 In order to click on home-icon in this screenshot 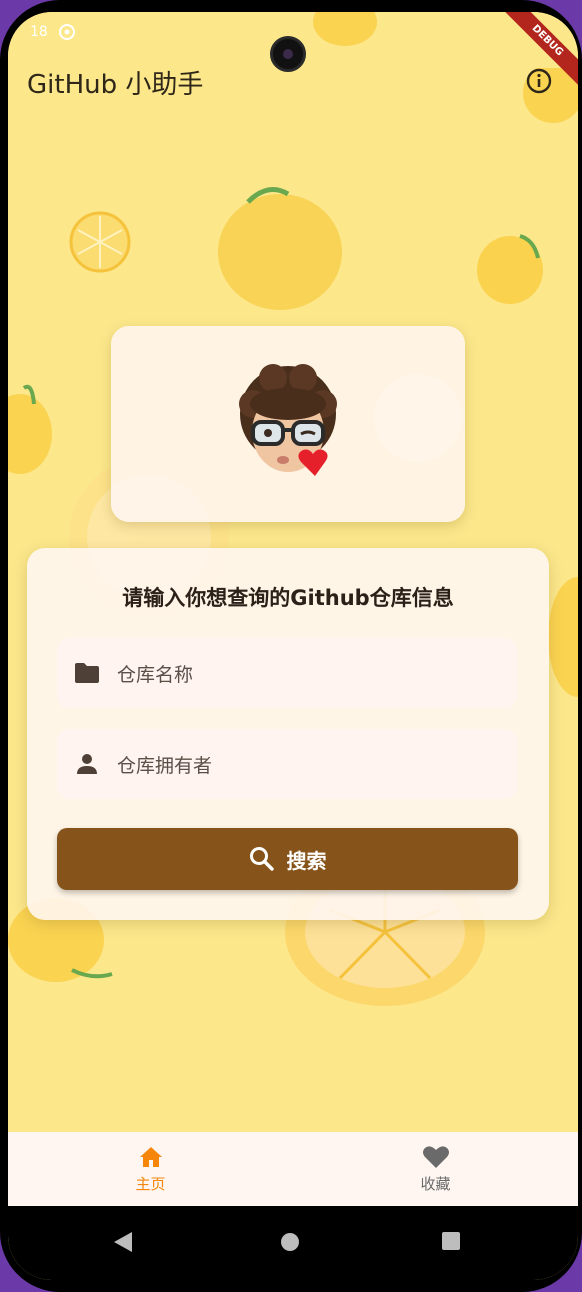, I will do `click(150, 1156)`.